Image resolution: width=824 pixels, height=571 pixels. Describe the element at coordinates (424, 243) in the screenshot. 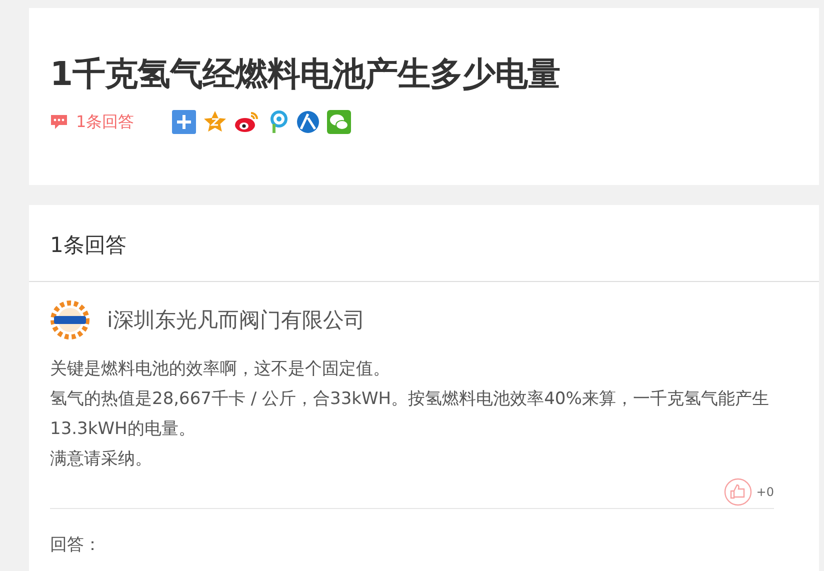

I see `answers-heading: 1条回答` at that location.